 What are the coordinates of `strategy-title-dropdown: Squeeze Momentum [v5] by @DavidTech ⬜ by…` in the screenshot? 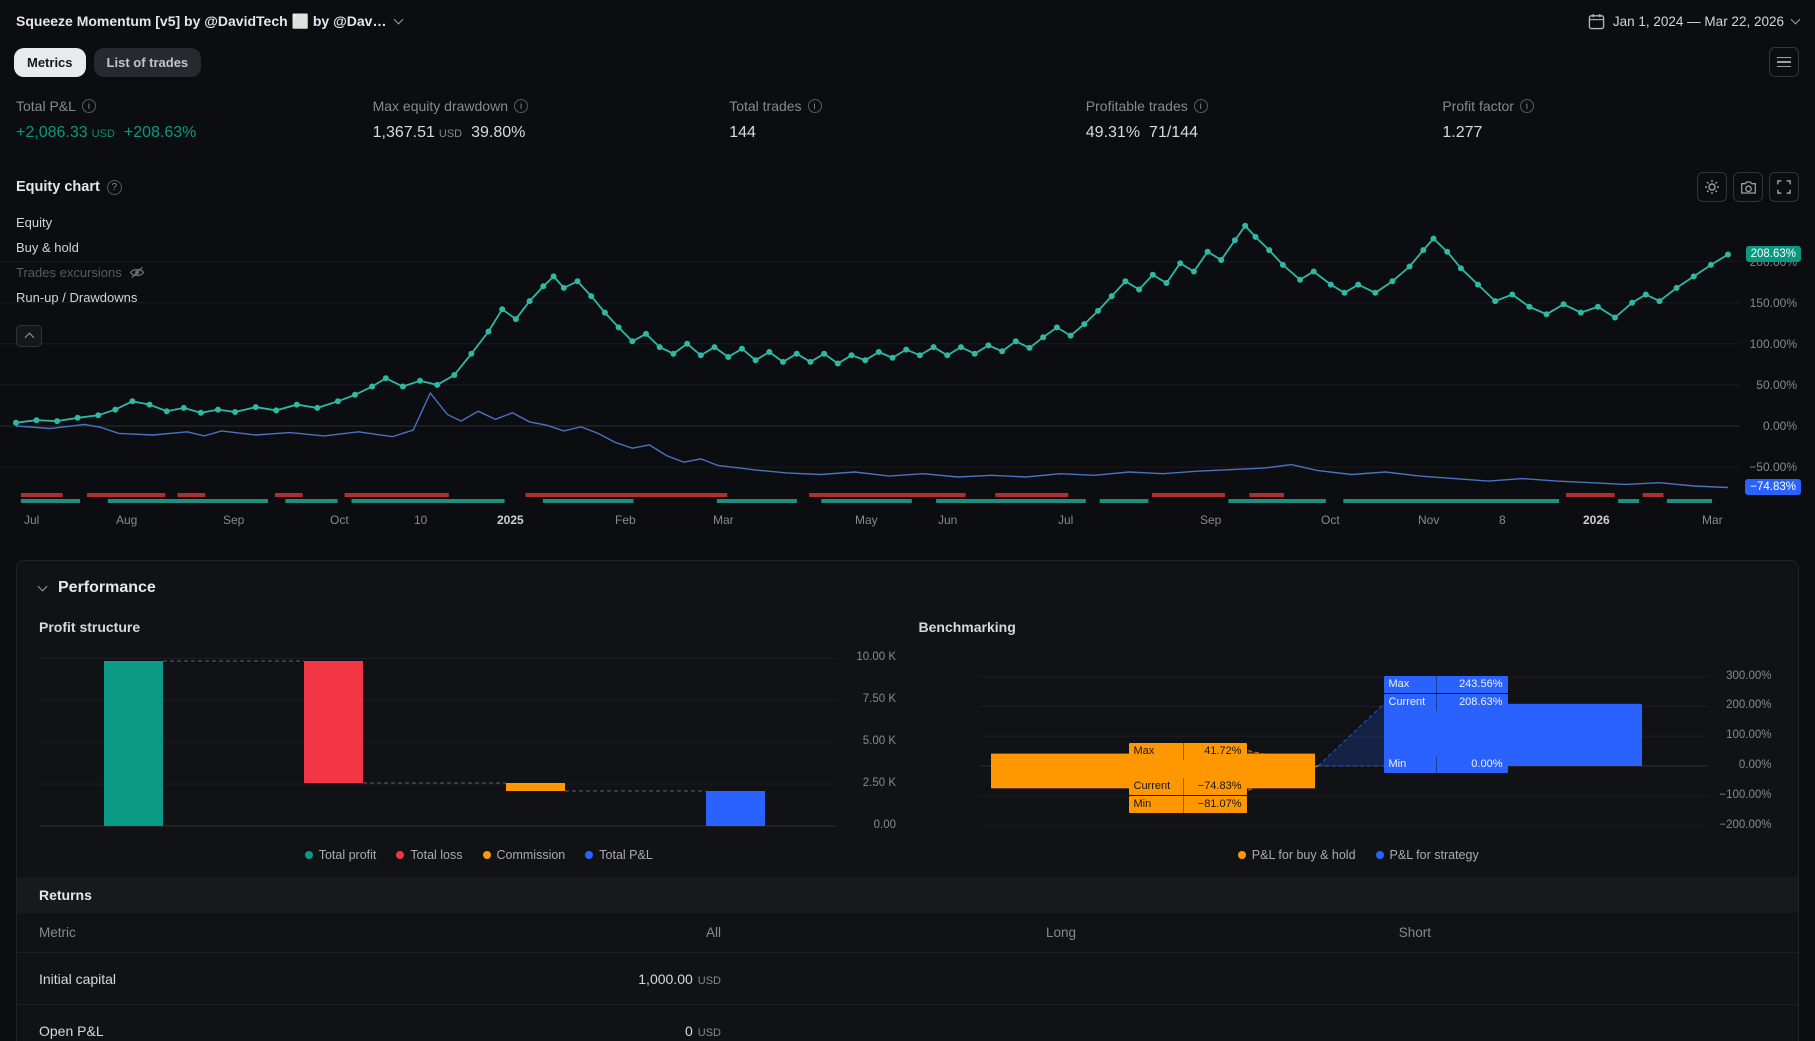 It's located at (210, 21).